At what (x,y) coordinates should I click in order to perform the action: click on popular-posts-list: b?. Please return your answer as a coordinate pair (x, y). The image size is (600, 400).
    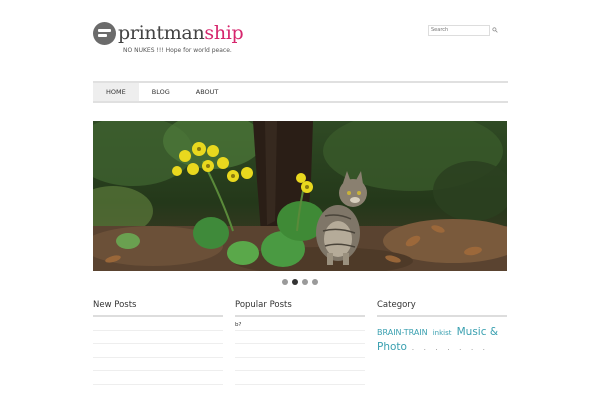
    Looking at the image, I should click on (300, 351).